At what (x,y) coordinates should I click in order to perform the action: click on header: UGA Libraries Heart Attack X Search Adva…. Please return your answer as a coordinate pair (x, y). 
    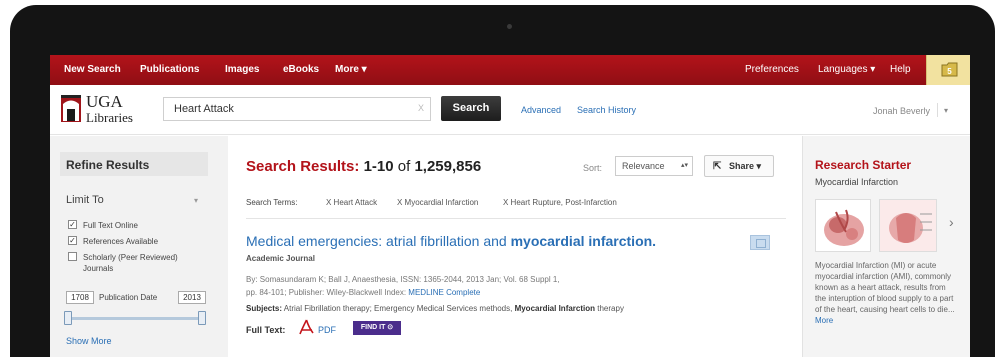
    Looking at the image, I should click on (510, 110).